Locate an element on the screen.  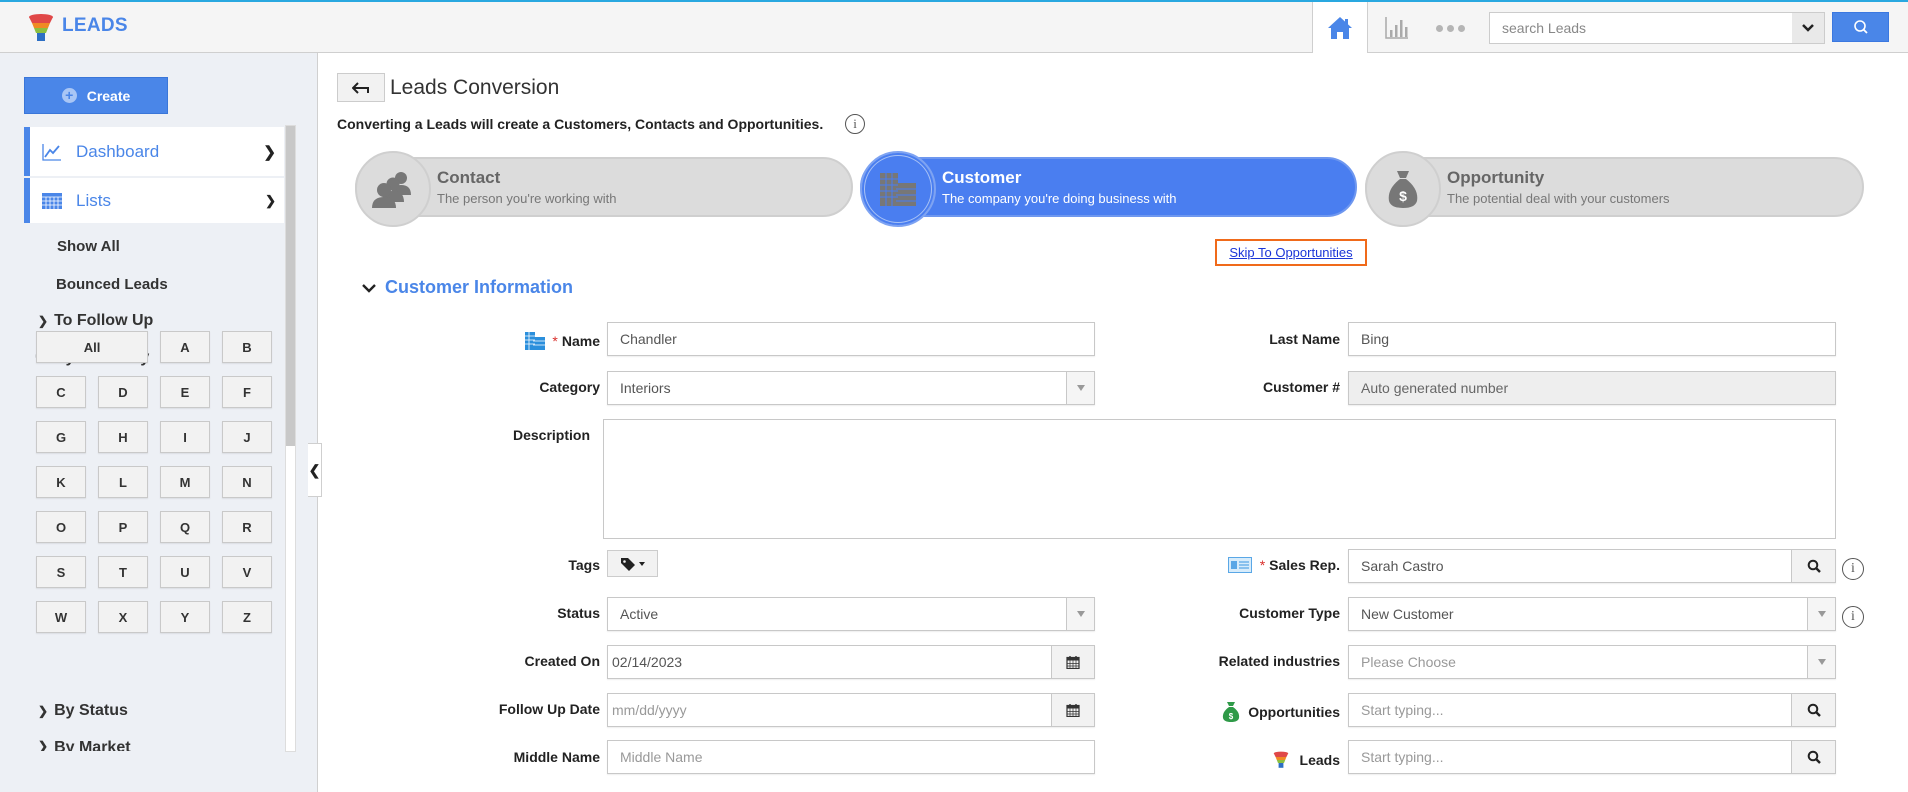
app-title: LEADS is located at coordinates (95, 25).